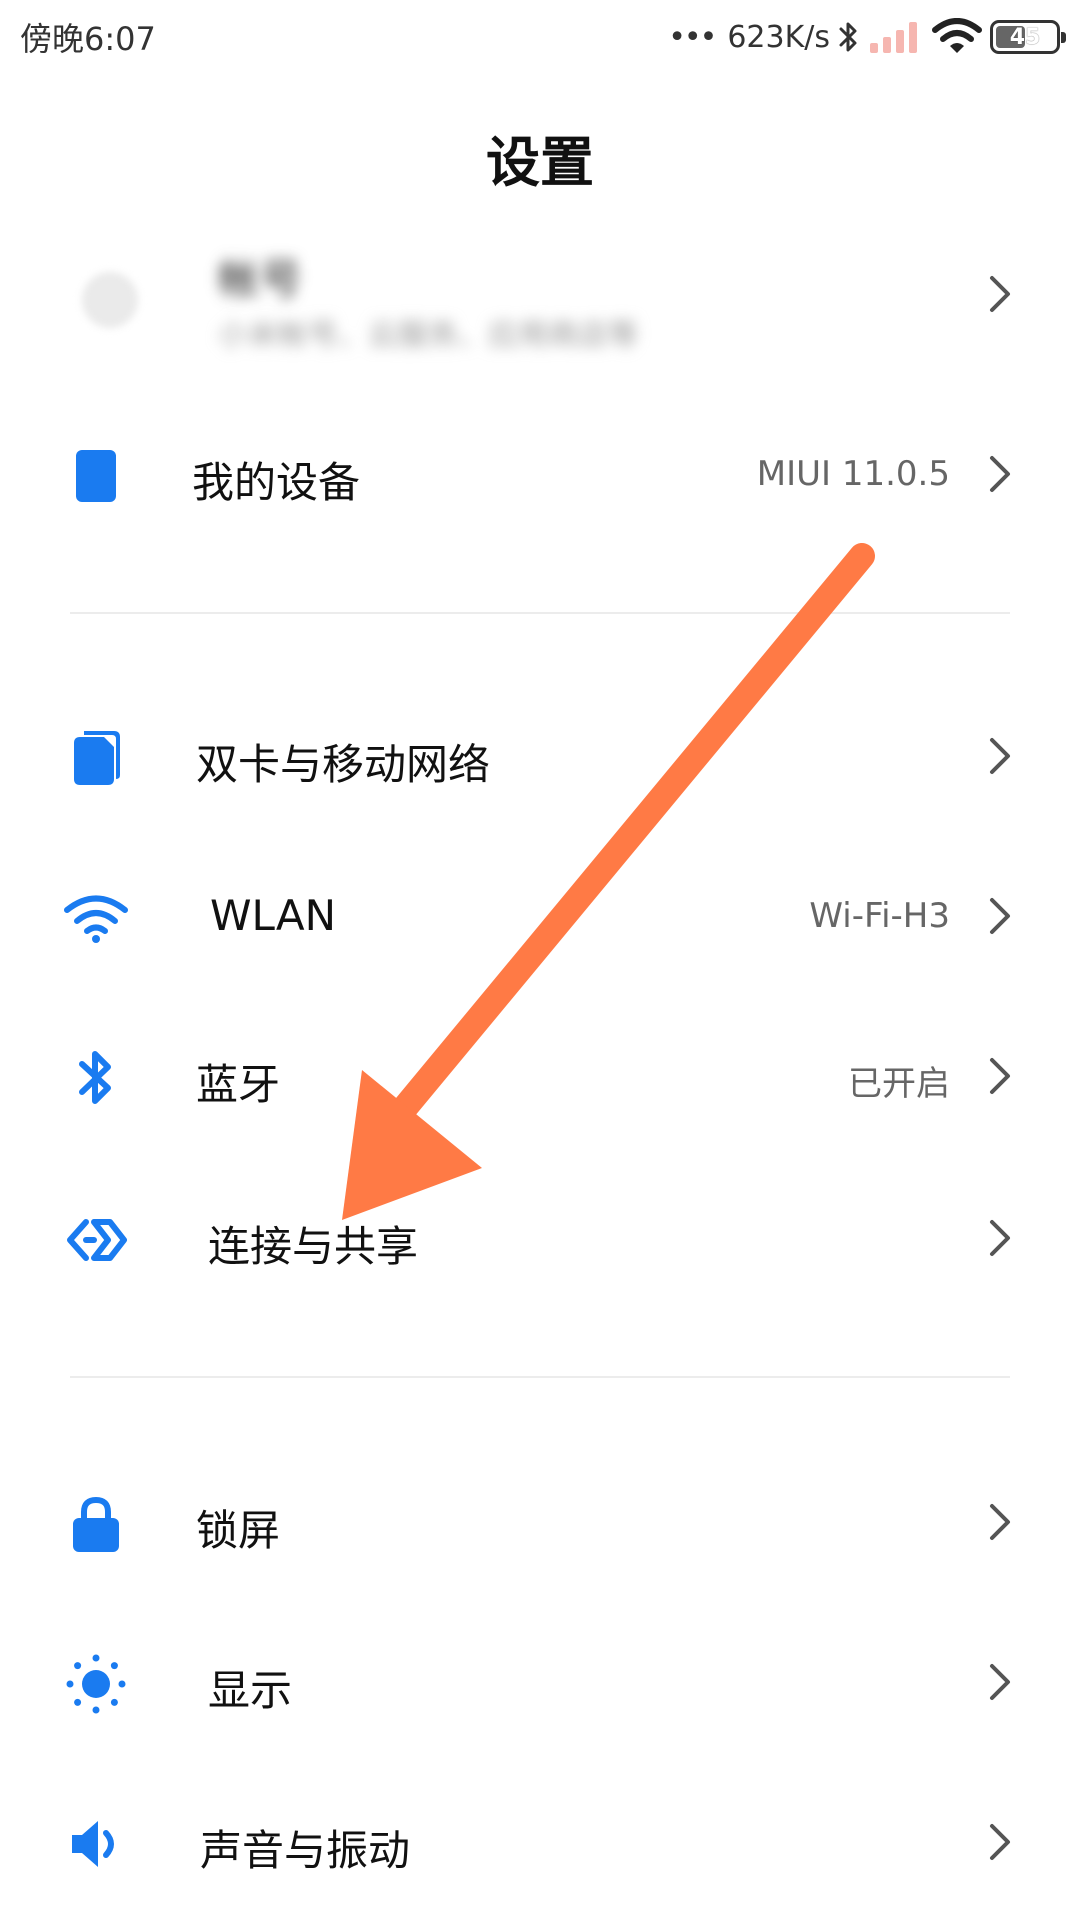 This screenshot has height=1920, width=1080. I want to click on more-dots-icon: •••, so click(692, 37).